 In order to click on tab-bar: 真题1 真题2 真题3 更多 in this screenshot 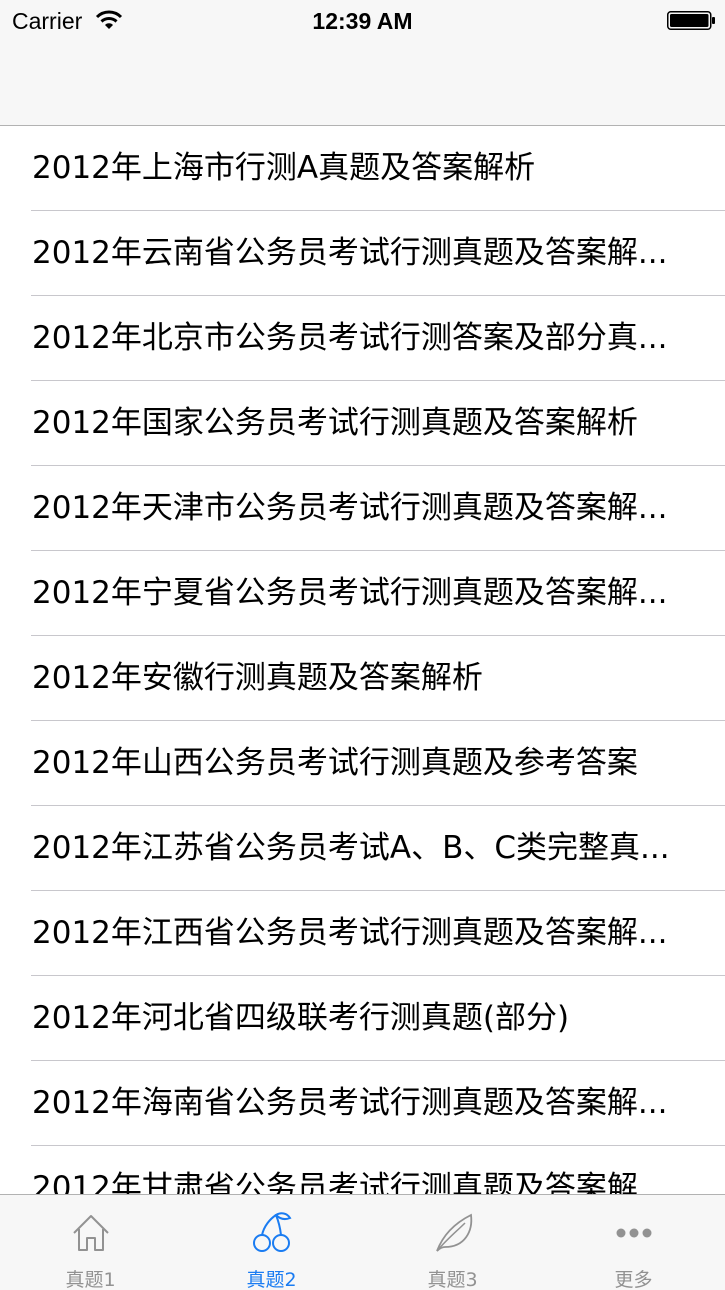, I will do `click(362, 1242)`.